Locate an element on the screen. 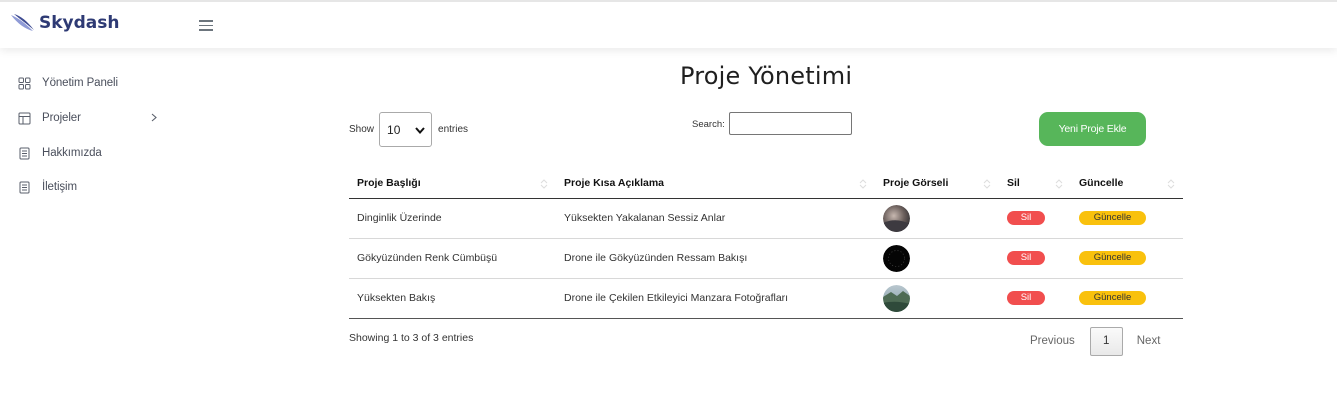 The height and width of the screenshot is (418, 1337). project-title-cell: Yüksekten Bakış is located at coordinates (452, 298).